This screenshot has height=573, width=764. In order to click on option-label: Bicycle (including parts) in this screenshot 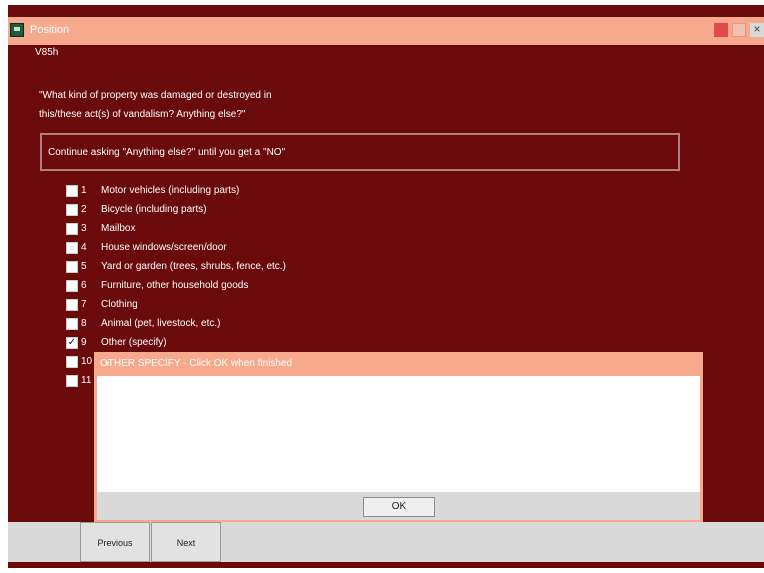, I will do `click(154, 209)`.